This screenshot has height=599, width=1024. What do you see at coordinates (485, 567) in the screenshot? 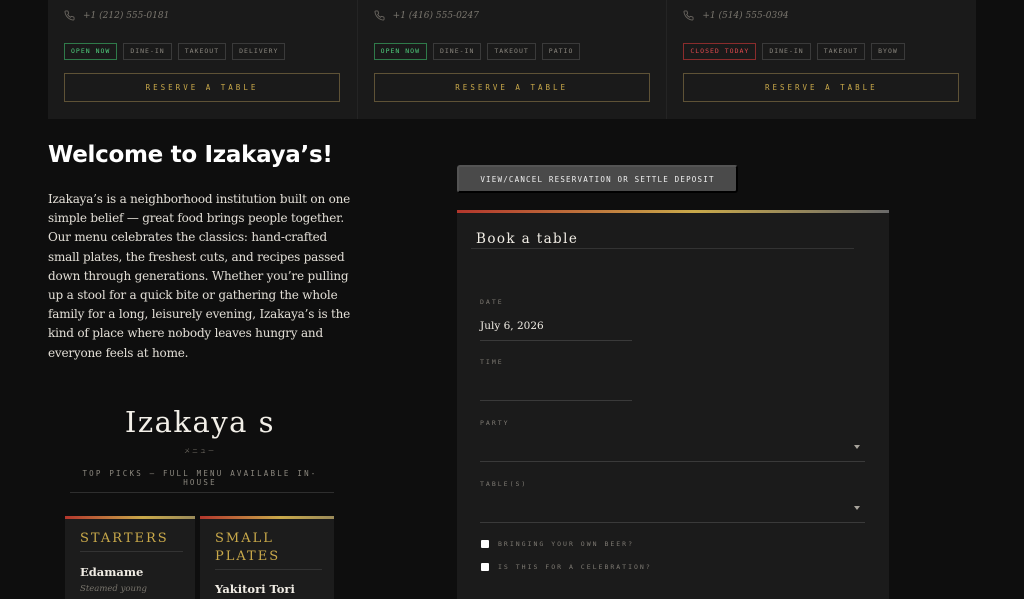
I see `celebration-checkbox` at bounding box center [485, 567].